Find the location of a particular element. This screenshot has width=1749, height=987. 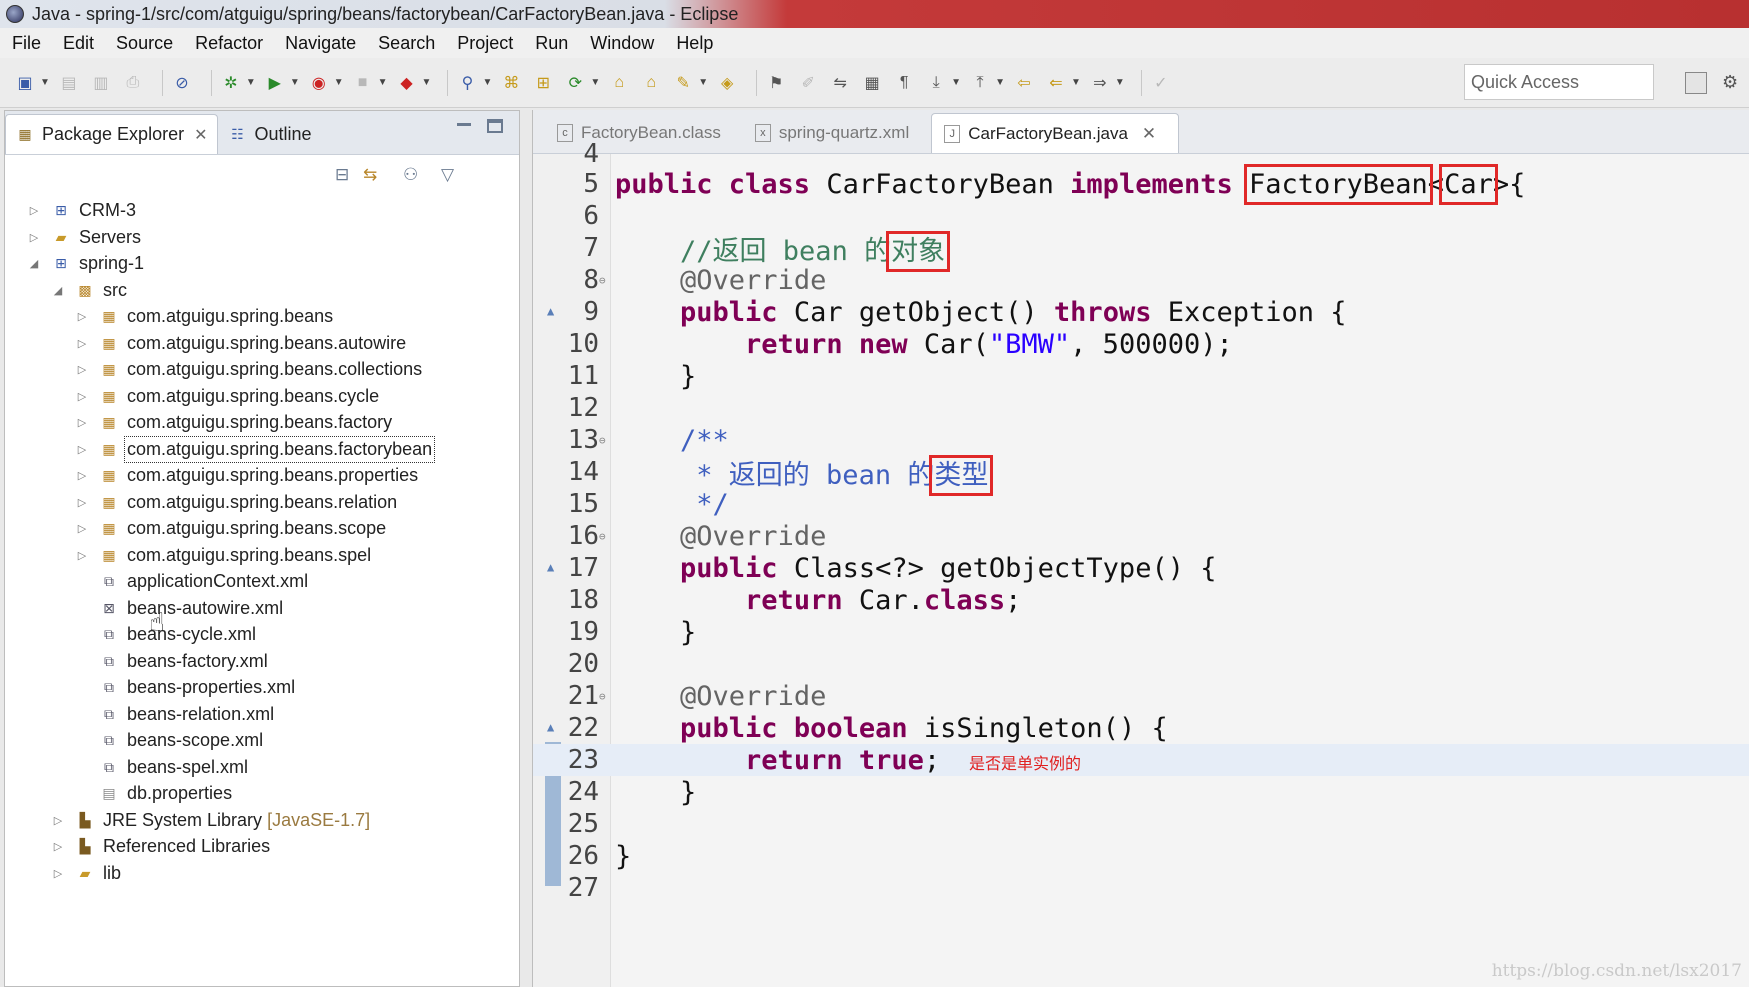

forward-dropdown-icon: ▼ is located at coordinates (1120, 82).